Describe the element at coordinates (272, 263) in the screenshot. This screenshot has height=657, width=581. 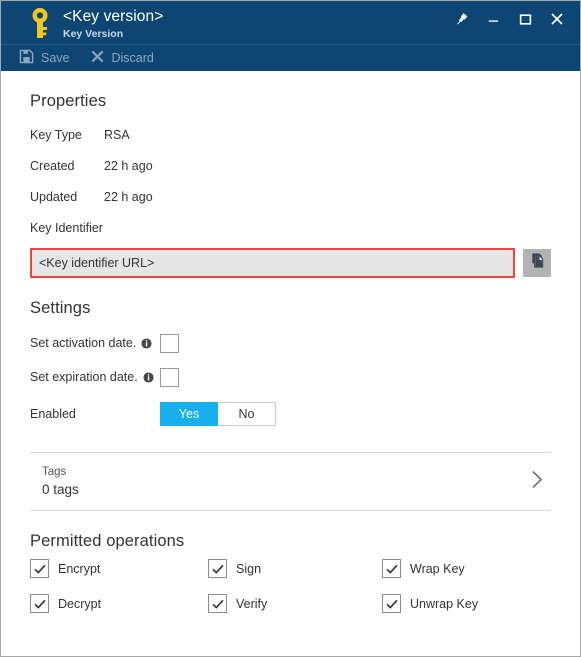
I see `key-identifier-input: <Key identifier URL>` at that location.